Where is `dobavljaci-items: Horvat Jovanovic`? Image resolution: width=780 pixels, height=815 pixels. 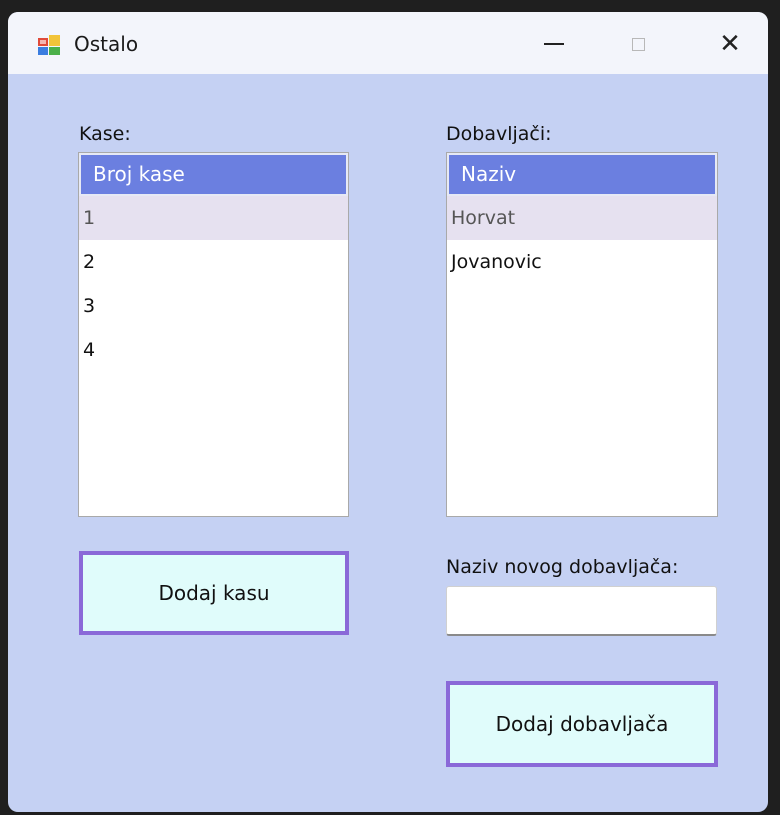 dobavljaci-items: Horvat Jovanovic is located at coordinates (582, 240).